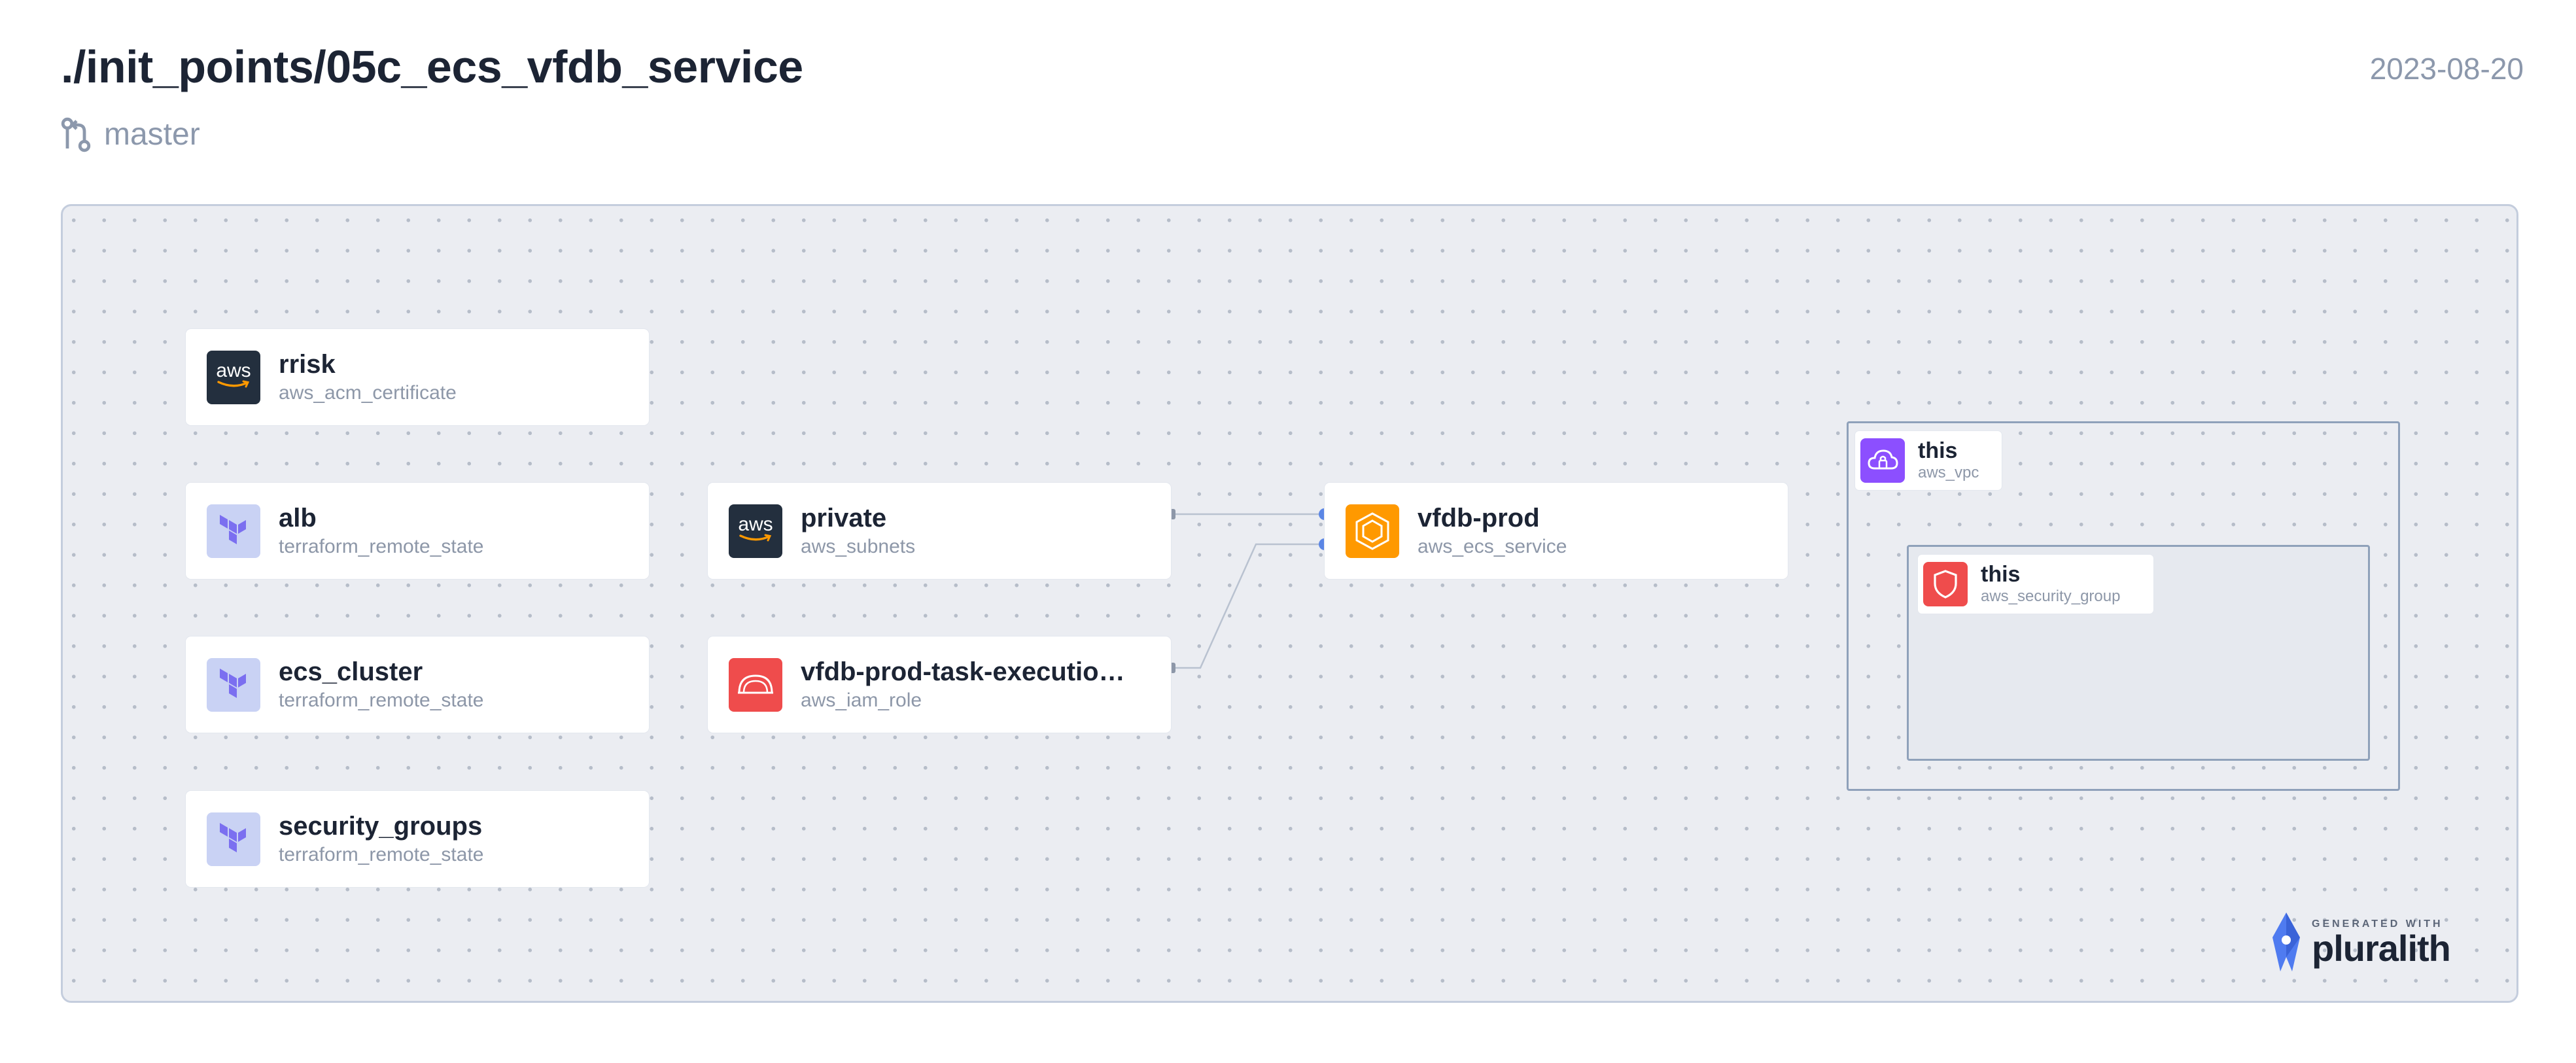  I want to click on node-name: vfdb-prod, so click(1479, 518).